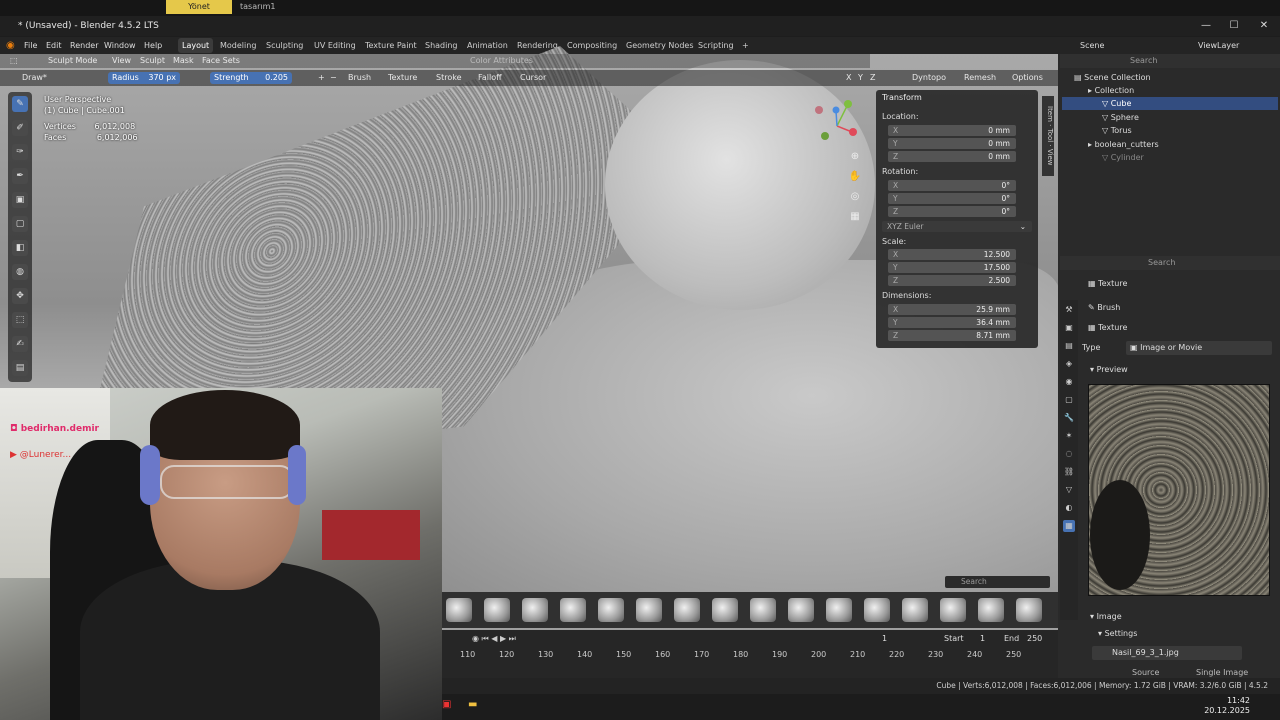  What do you see at coordinates (1069, 346) in the screenshot?
I see `output-tab-icon: ▤` at bounding box center [1069, 346].